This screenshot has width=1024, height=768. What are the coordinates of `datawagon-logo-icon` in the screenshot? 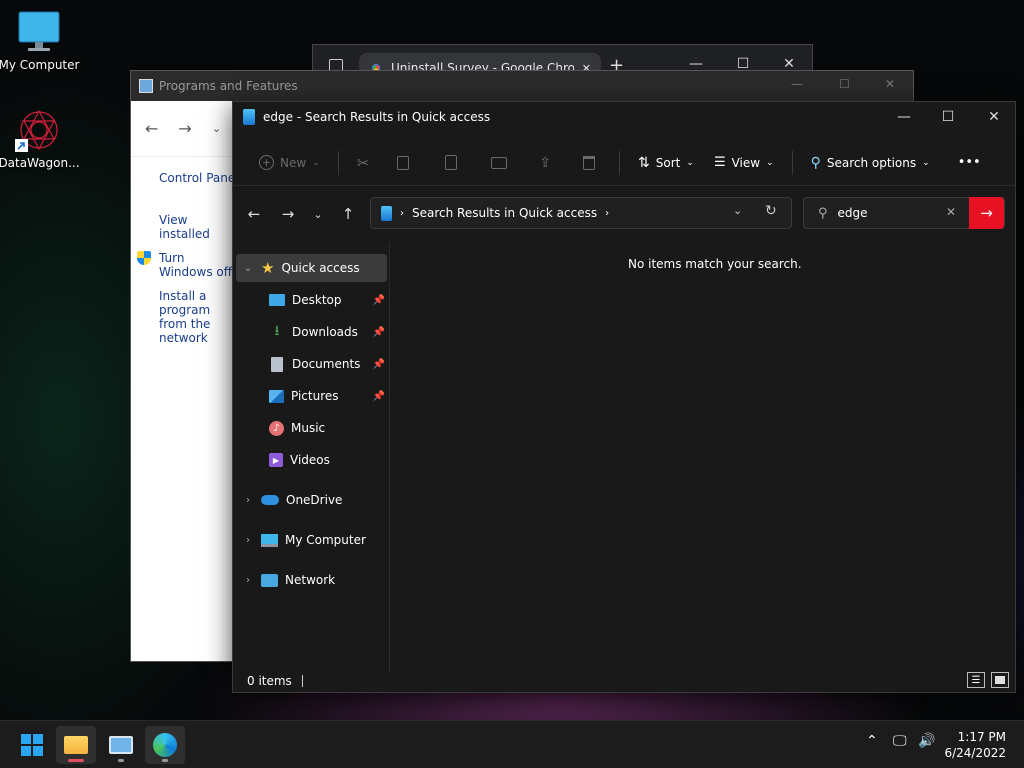 It's located at (39, 130).